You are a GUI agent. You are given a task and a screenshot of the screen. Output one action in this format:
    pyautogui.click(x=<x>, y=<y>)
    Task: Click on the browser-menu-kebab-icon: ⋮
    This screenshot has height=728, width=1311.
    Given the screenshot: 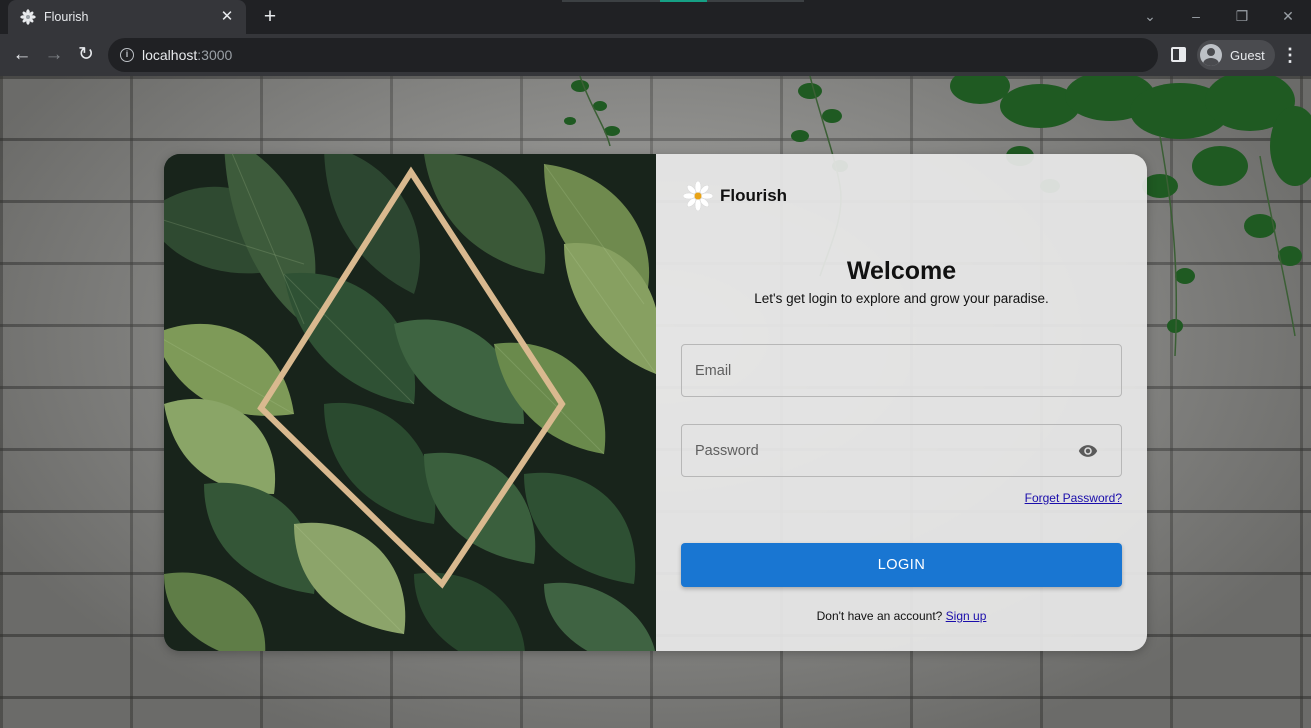 What is the action you would take?
    pyautogui.click(x=1290, y=55)
    